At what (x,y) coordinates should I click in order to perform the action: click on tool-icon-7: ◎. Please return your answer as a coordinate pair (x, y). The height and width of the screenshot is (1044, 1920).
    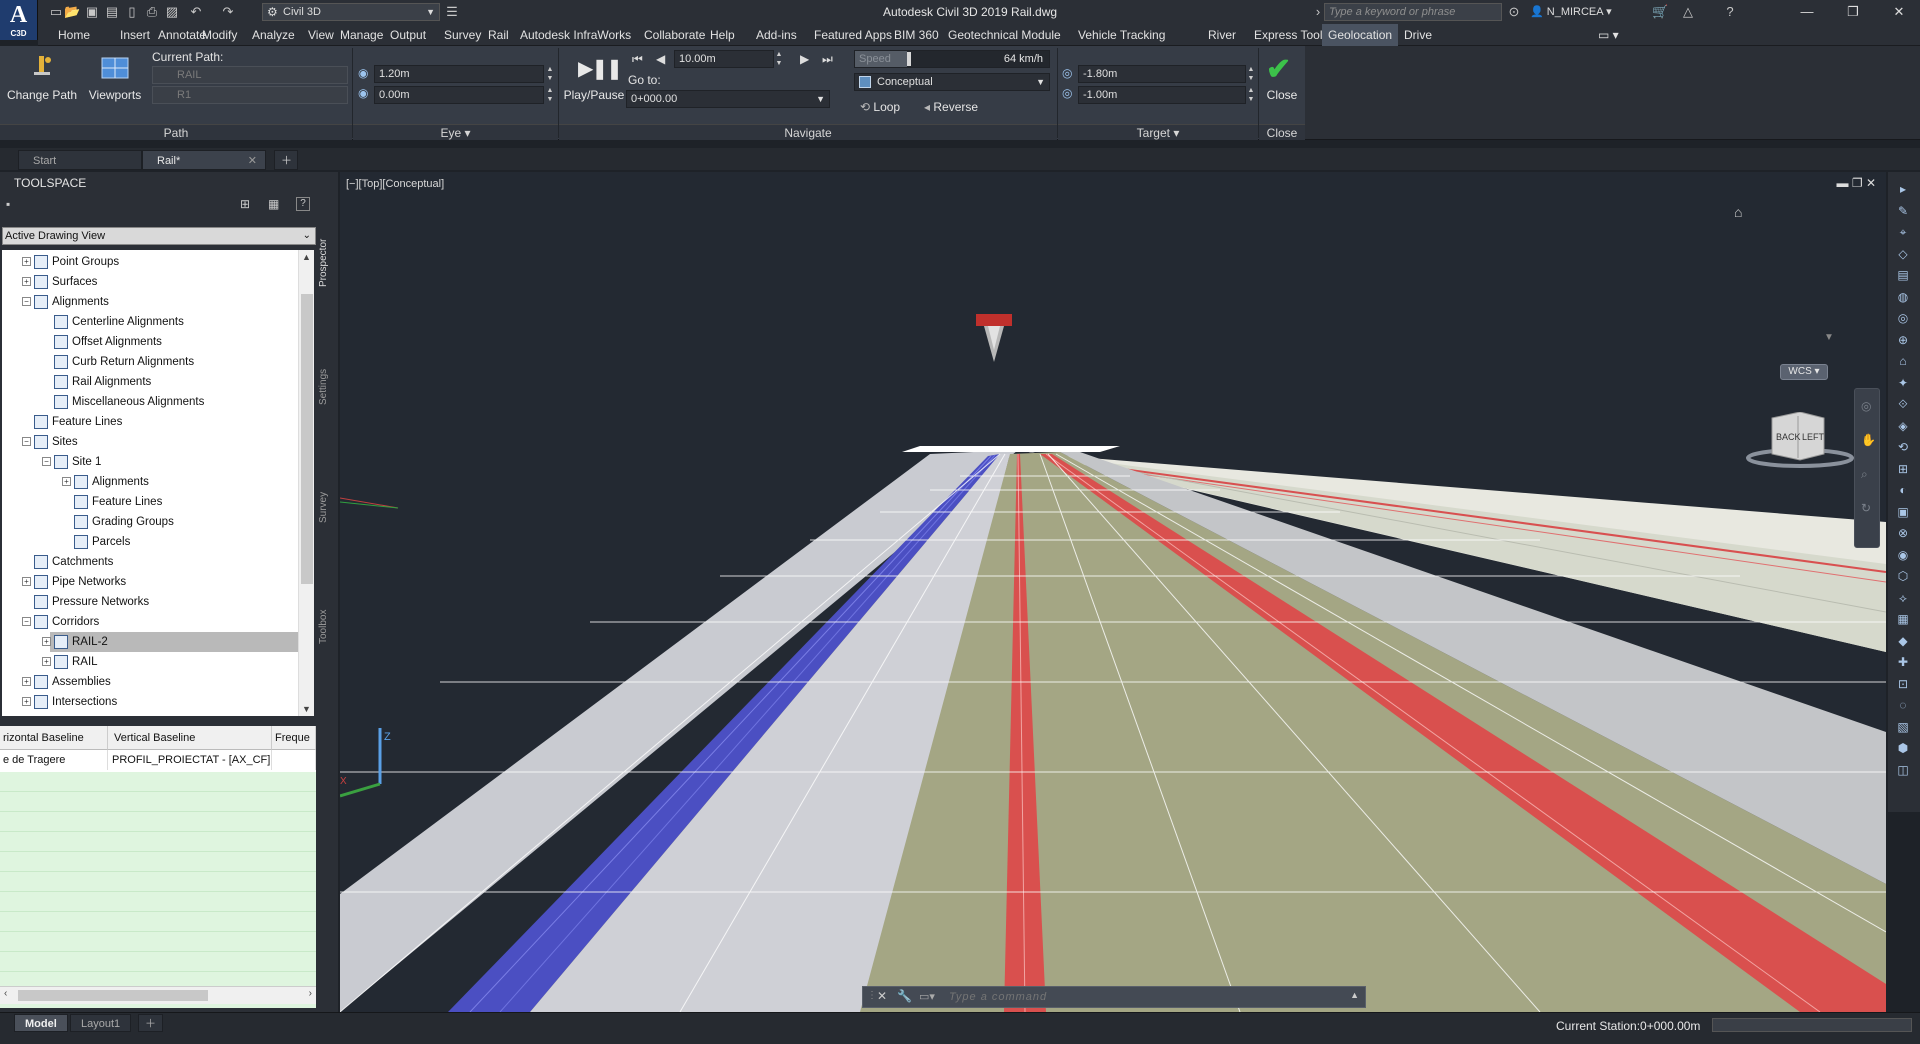
    Looking at the image, I should click on (1903, 318).